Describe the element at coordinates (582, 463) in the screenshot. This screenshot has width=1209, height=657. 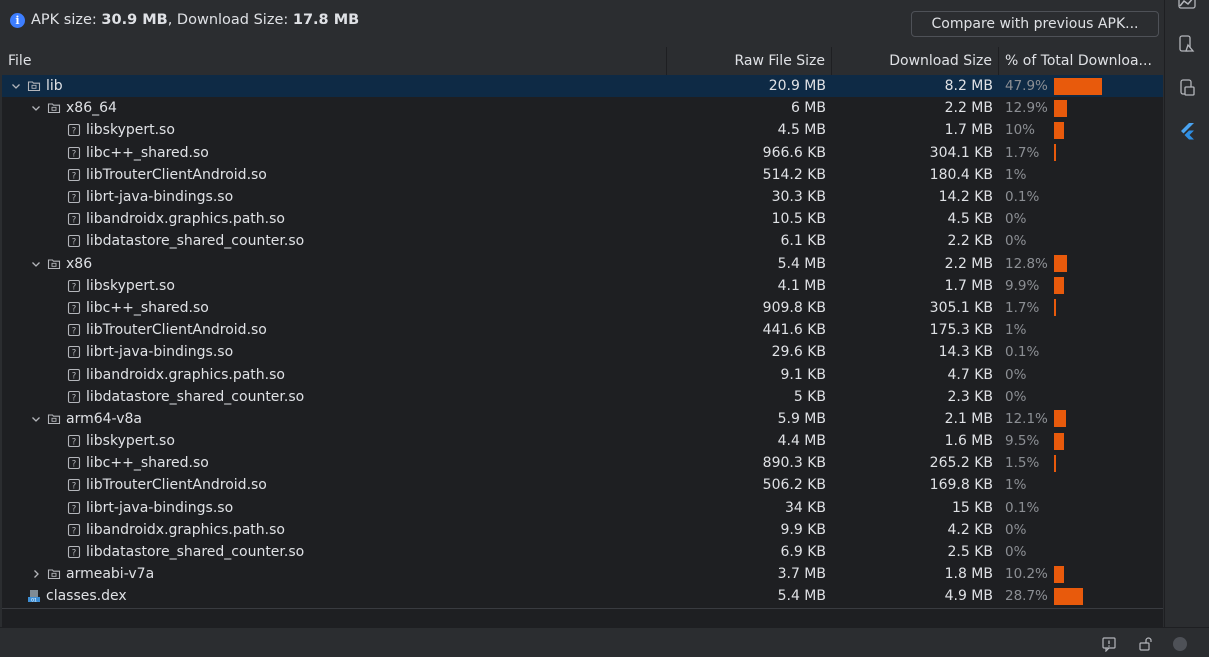
I see `table-row: ? libc++_shared.so 890.3 KB 265.2 KB 1.5%` at that location.